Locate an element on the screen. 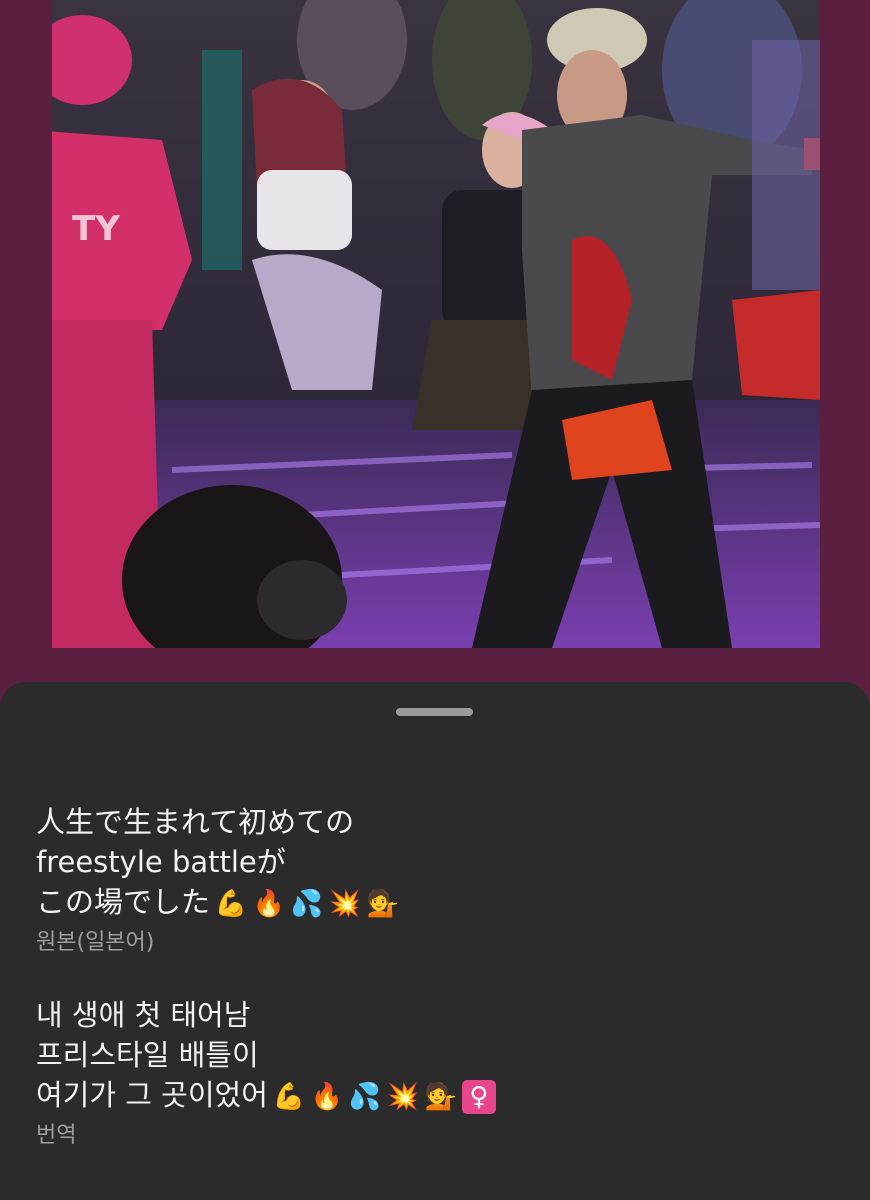 This screenshot has height=1200, width=870. translation-line-3: 여기가 그 곳이었어 💪 🔥 💦 💥 💁 ♀ is located at coordinates (266, 1095).